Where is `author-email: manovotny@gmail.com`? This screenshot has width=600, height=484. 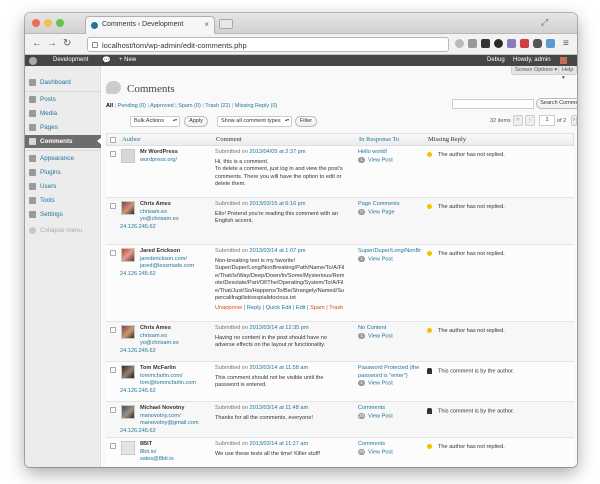
author-email: manovotny@gmail.com is located at coordinates (169, 424).